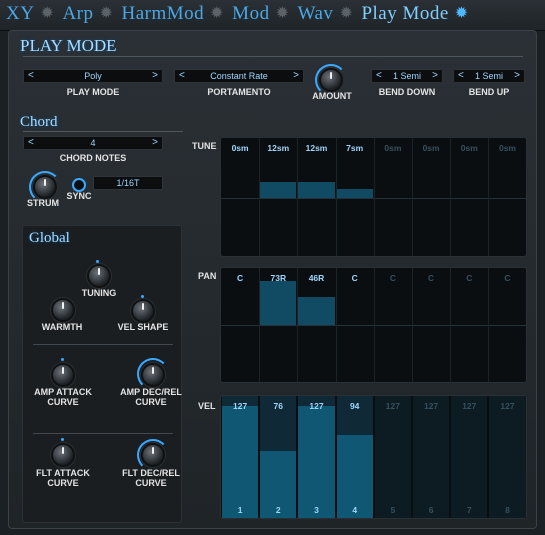  What do you see at coordinates (39, 122) in the screenshot?
I see `section-title-chord: Chord` at bounding box center [39, 122].